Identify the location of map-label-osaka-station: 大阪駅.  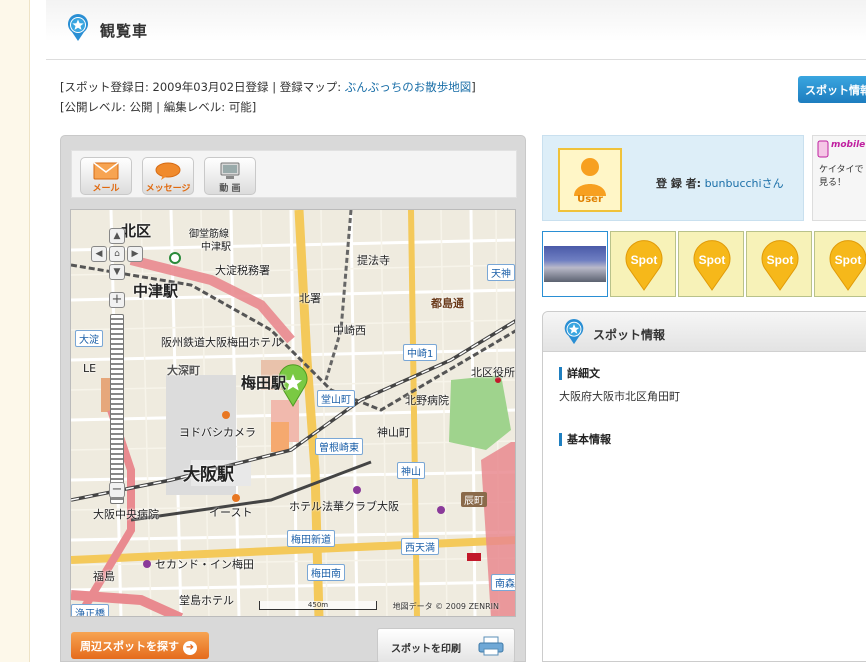
(208, 475).